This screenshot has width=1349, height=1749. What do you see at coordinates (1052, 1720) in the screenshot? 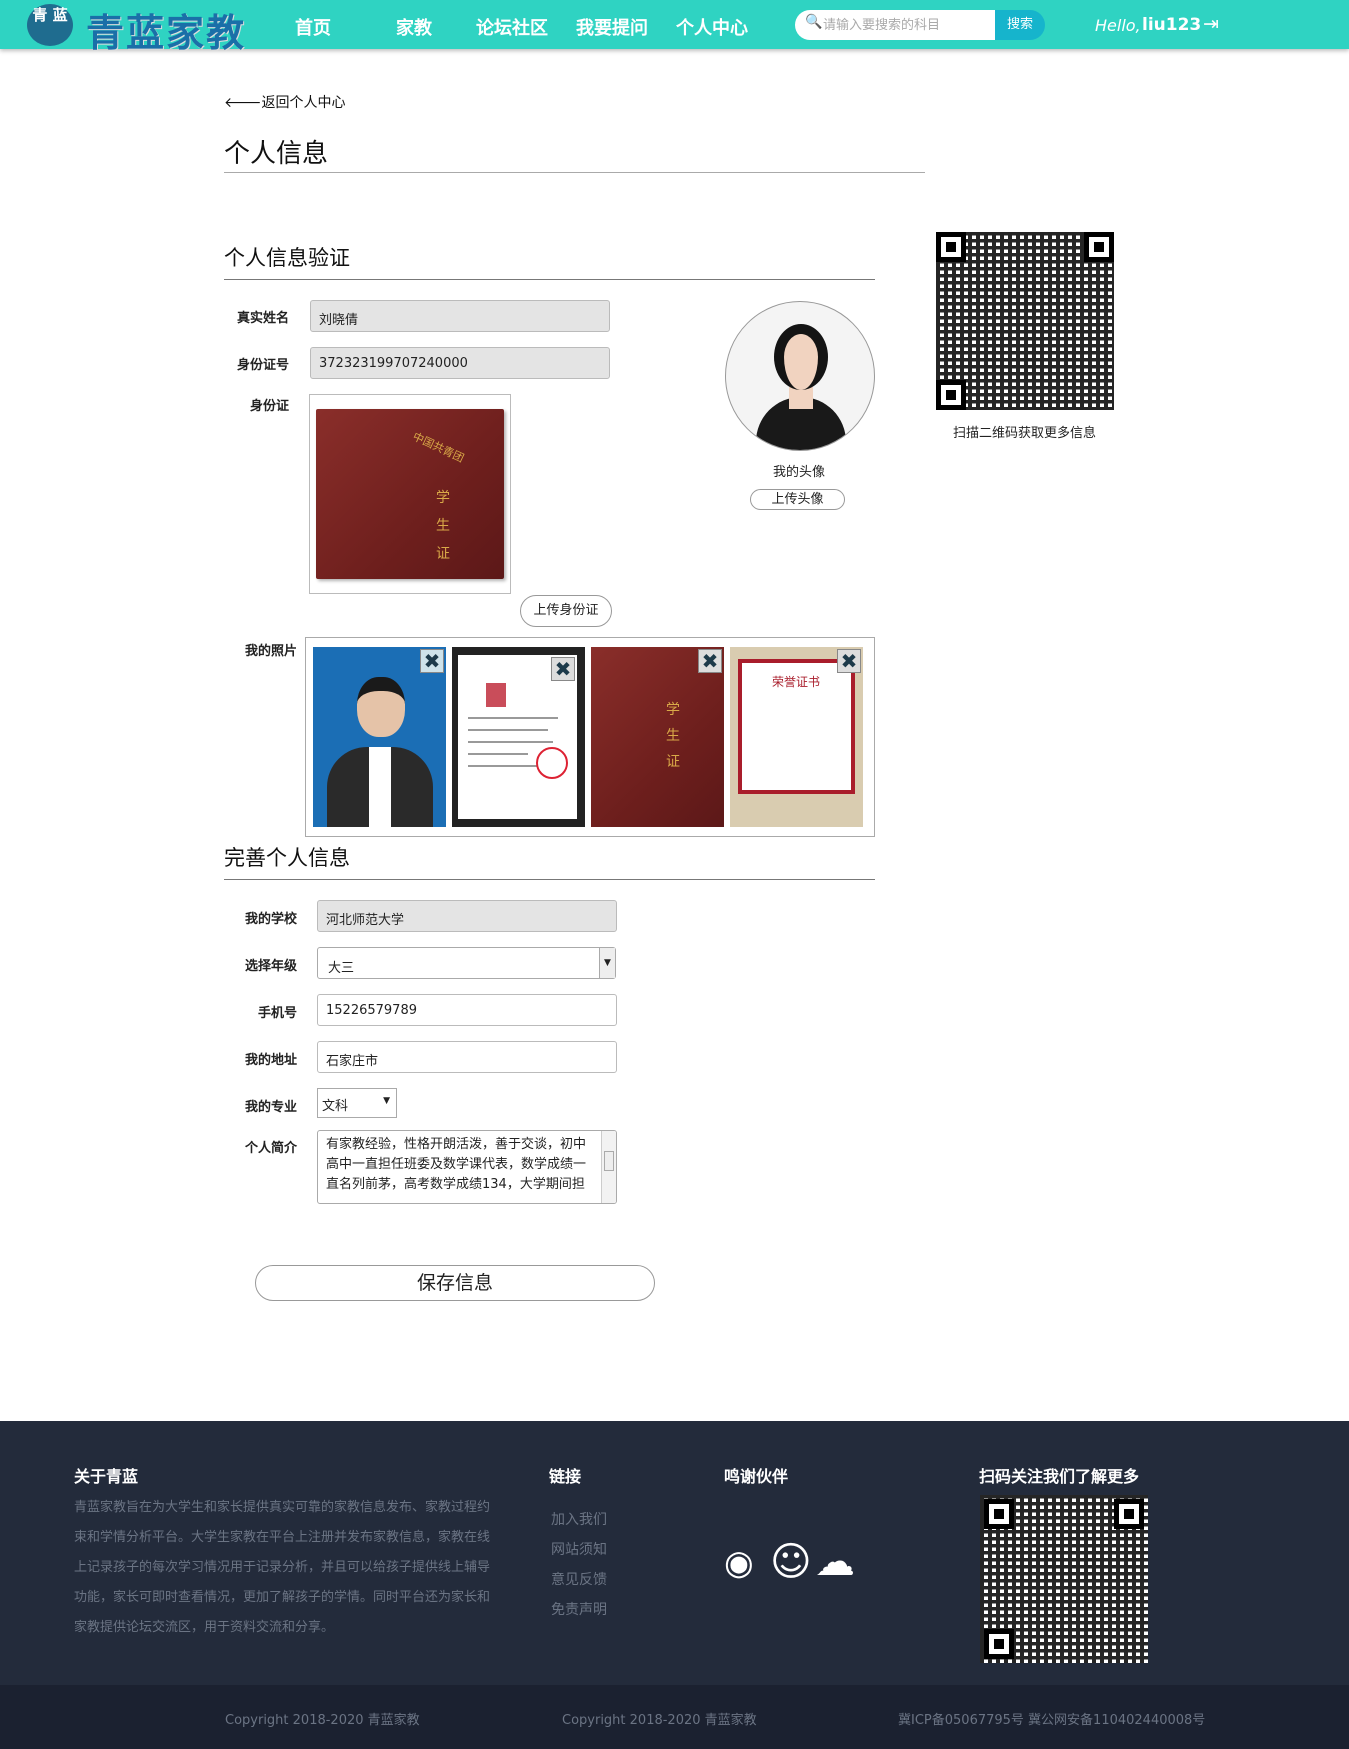
I see `icp-text: 冀ICP备05067795号 冀公网安备110402440008号` at bounding box center [1052, 1720].